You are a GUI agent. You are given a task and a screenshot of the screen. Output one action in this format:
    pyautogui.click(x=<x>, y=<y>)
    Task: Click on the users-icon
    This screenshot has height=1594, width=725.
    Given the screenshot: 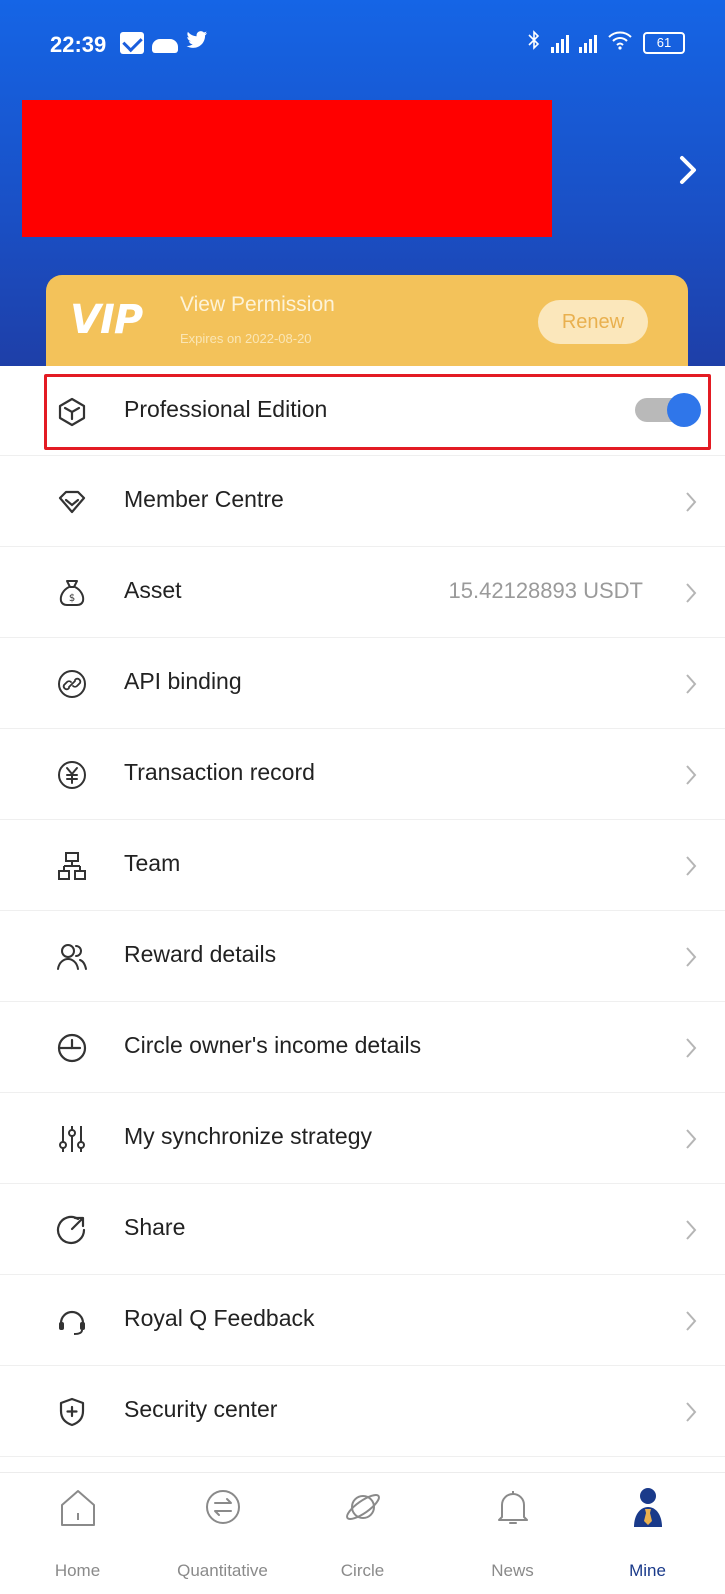 What is the action you would take?
    pyautogui.click(x=72, y=957)
    